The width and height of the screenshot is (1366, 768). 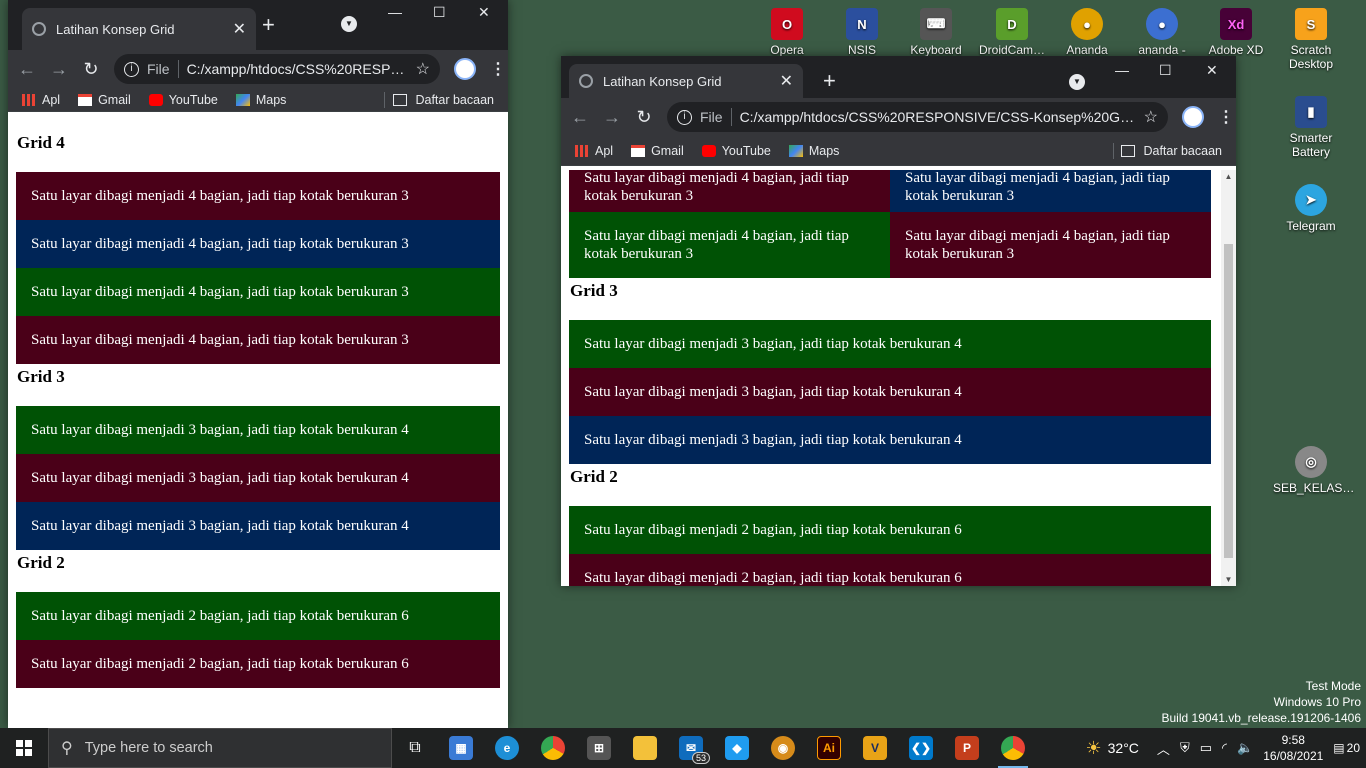 What do you see at coordinates (737, 748) in the screenshot?
I see `taskbar-app-vscode-insiders: ◆` at bounding box center [737, 748].